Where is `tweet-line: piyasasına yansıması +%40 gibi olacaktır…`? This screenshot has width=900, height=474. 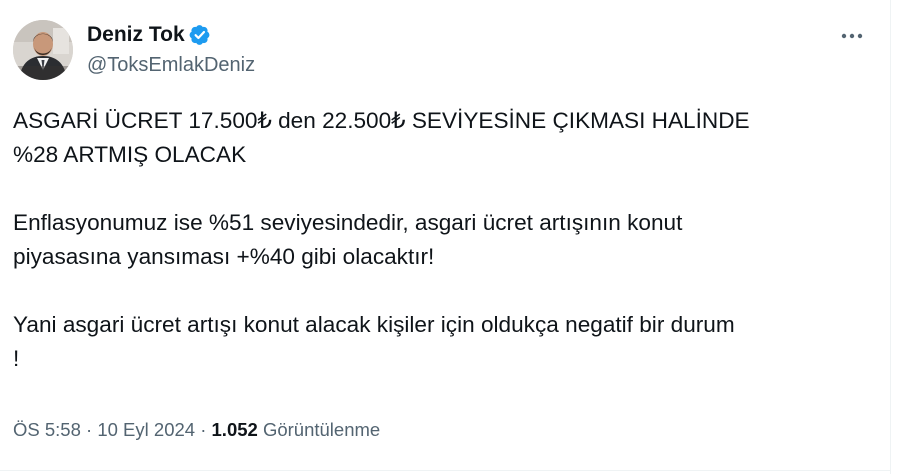
tweet-line: piyasasına yansıması +%40 gibi olacaktır… is located at coordinates (224, 256).